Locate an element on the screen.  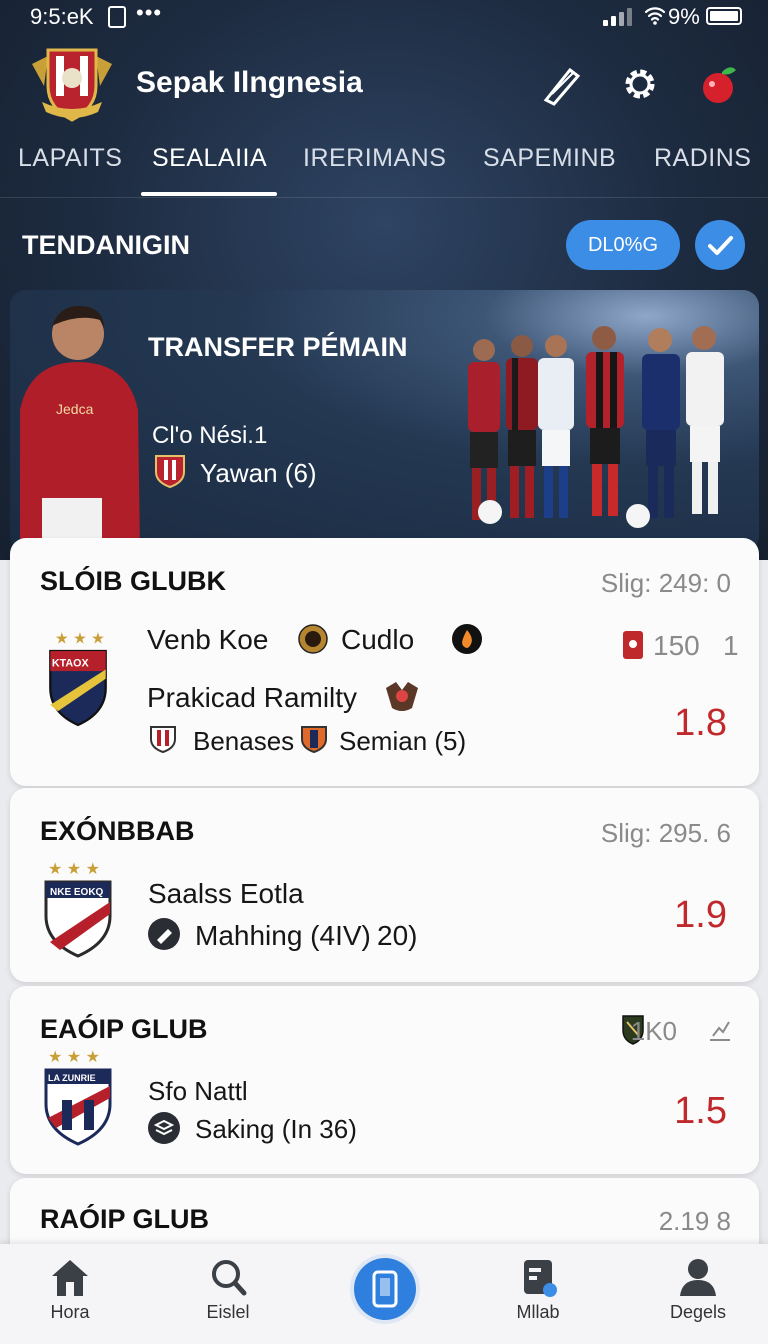
club-title: RAÓIP GLUB is located at coordinates (125, 1219).